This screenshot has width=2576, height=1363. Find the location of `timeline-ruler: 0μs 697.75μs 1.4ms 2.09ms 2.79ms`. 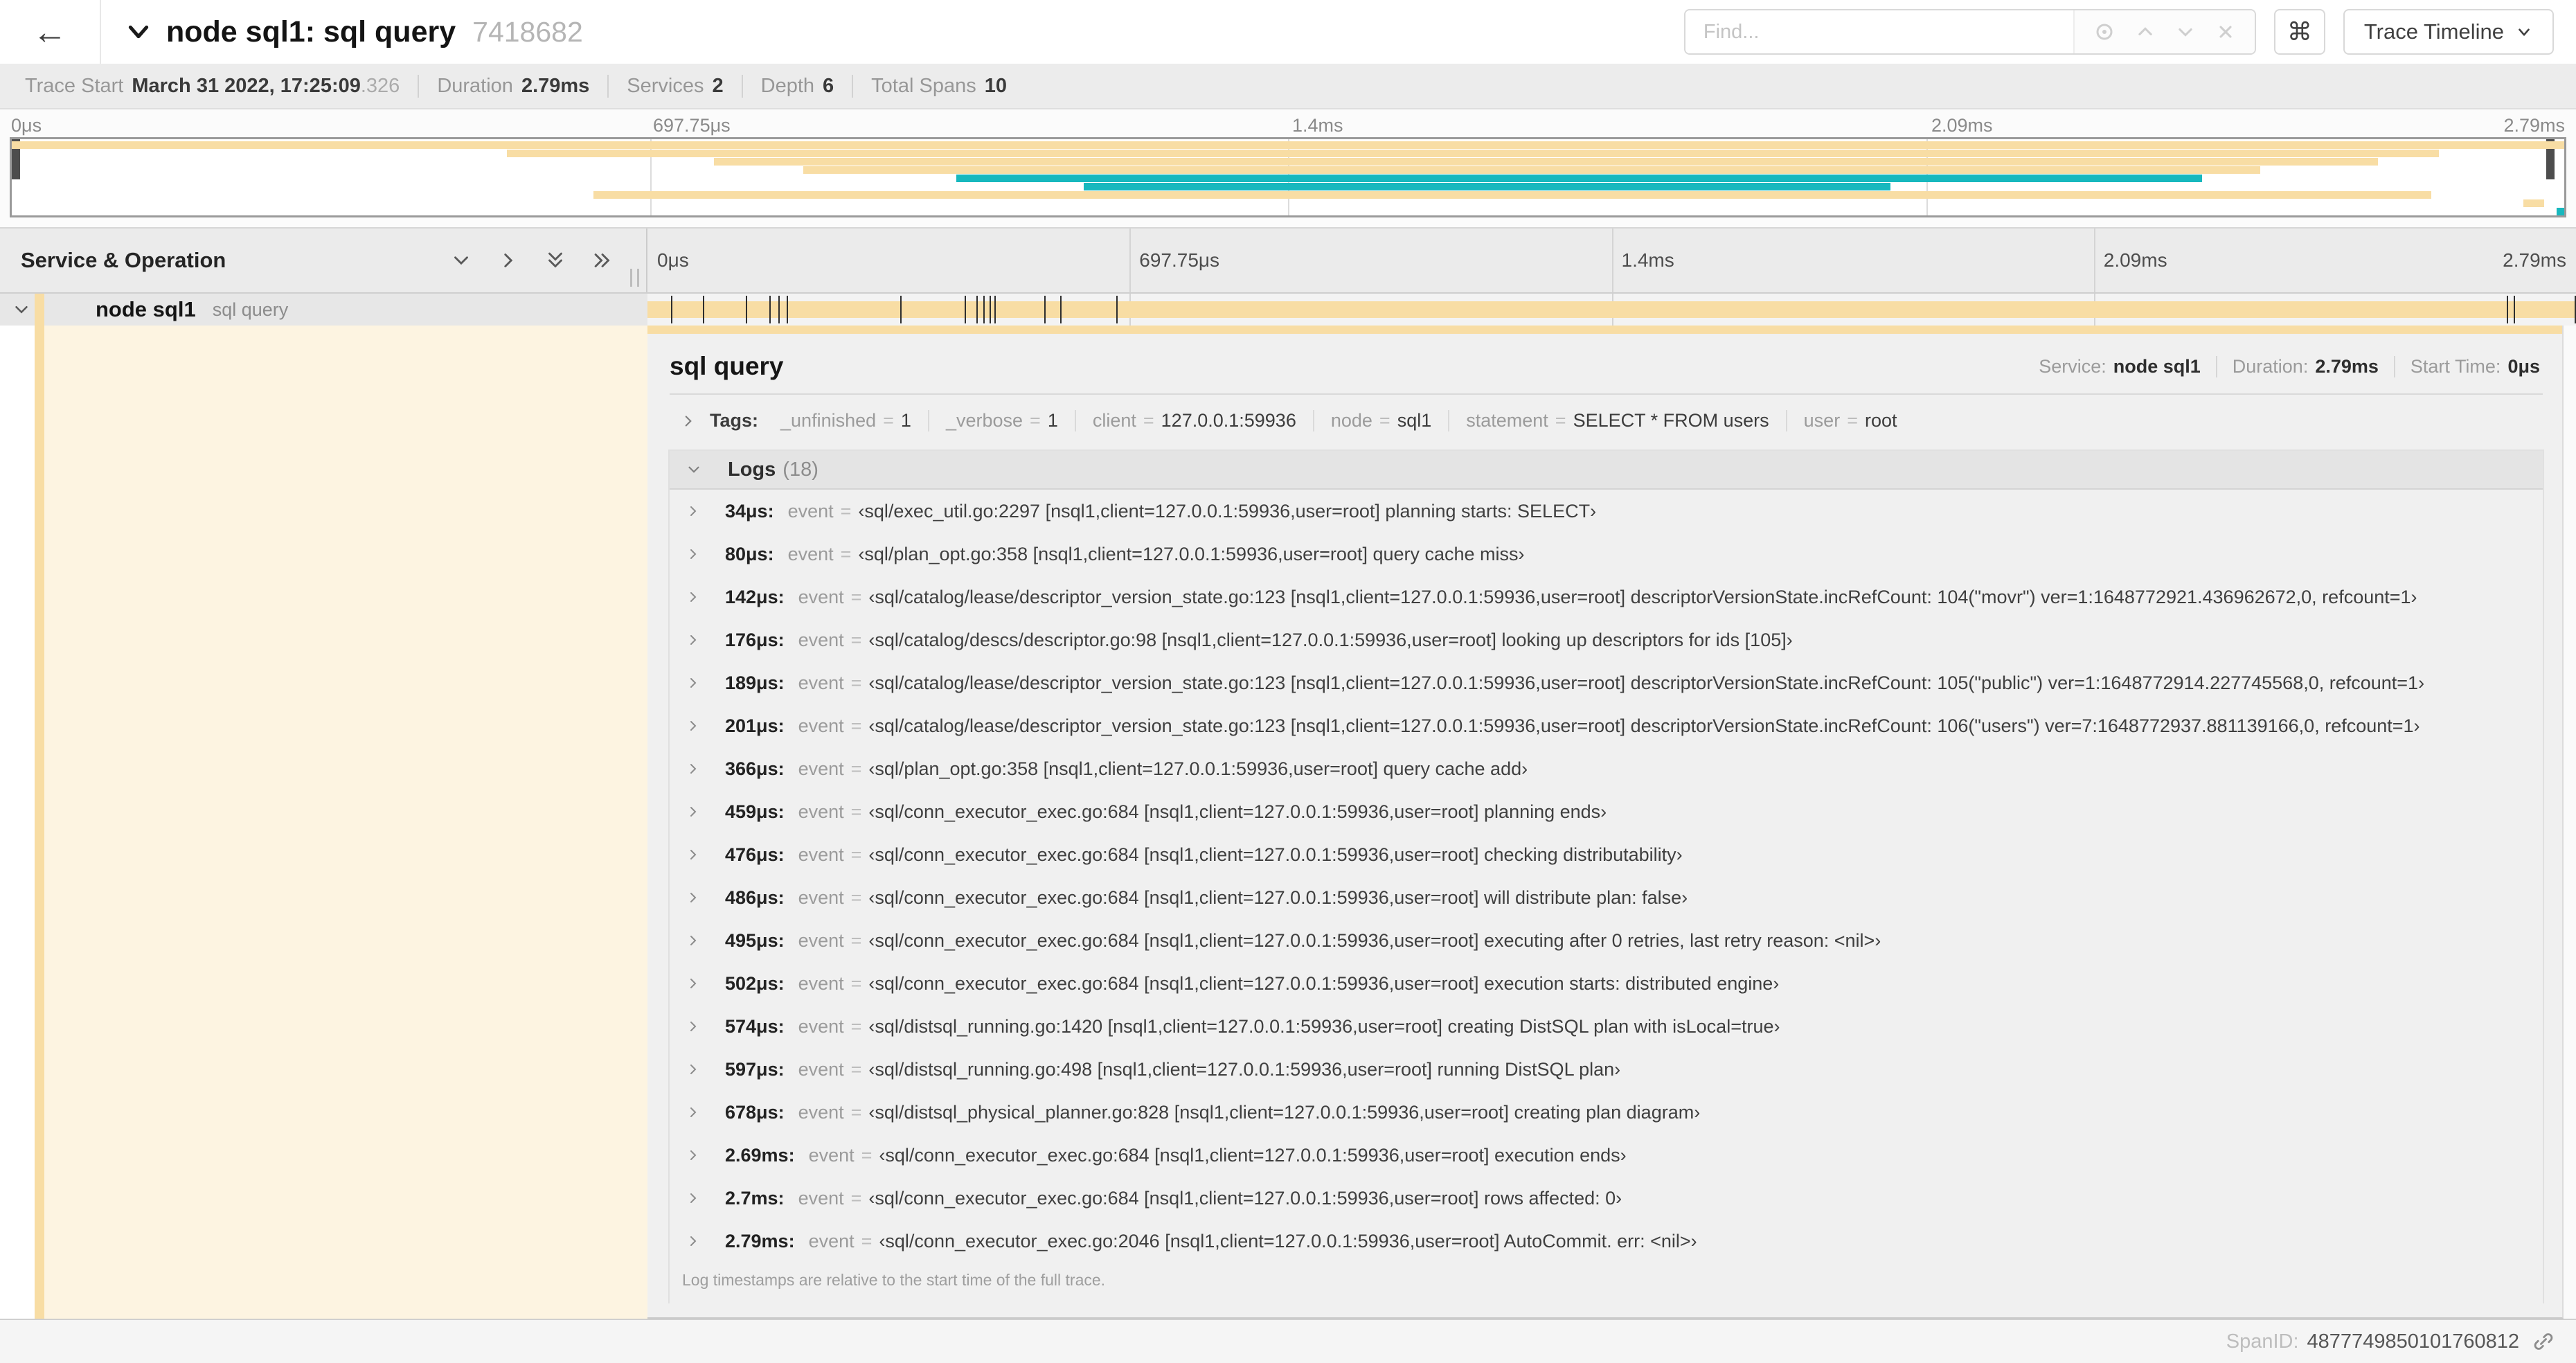

timeline-ruler: 0μs 697.75μs 1.4ms 2.09ms 2.79ms is located at coordinates (1612, 261).